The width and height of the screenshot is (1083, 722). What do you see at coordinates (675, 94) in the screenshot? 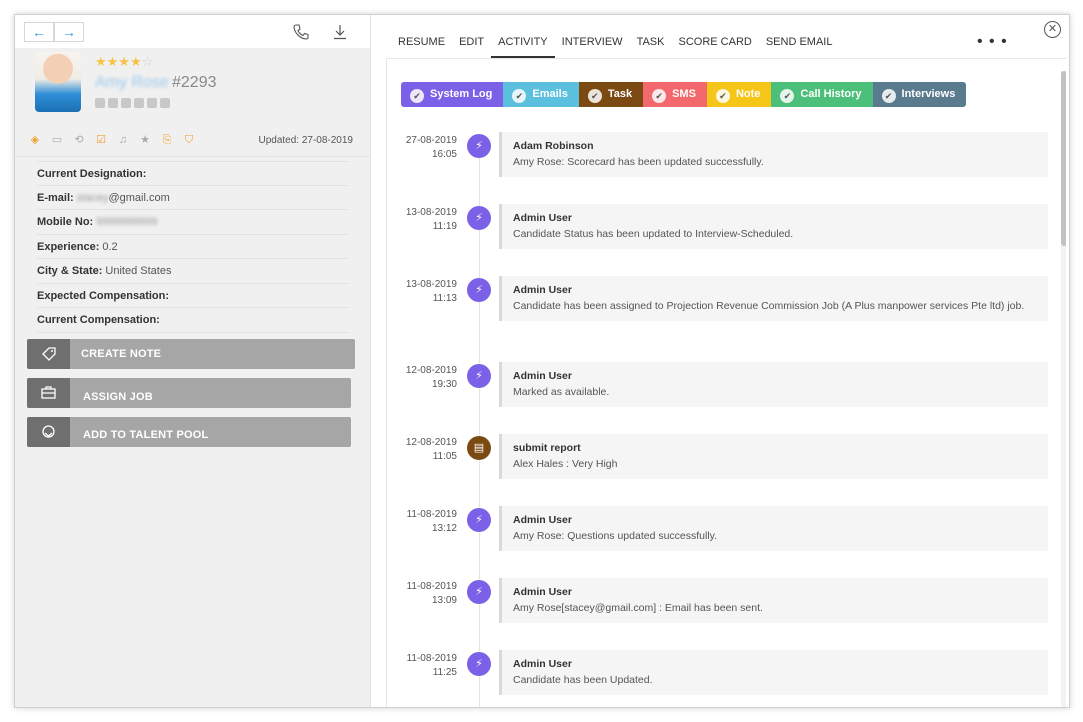
I see `filter-sms: ✔ SMS` at bounding box center [675, 94].